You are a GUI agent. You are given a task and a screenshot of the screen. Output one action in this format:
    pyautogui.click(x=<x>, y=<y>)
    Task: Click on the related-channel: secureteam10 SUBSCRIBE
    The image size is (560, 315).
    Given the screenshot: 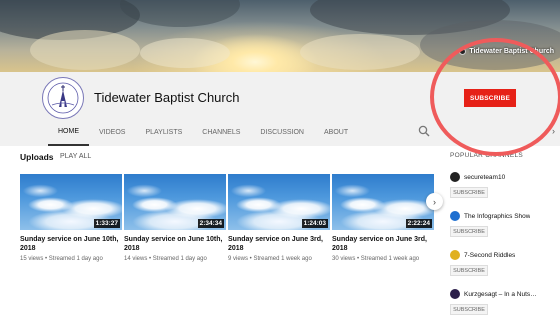 What is the action you would take?
    pyautogui.click(x=505, y=185)
    